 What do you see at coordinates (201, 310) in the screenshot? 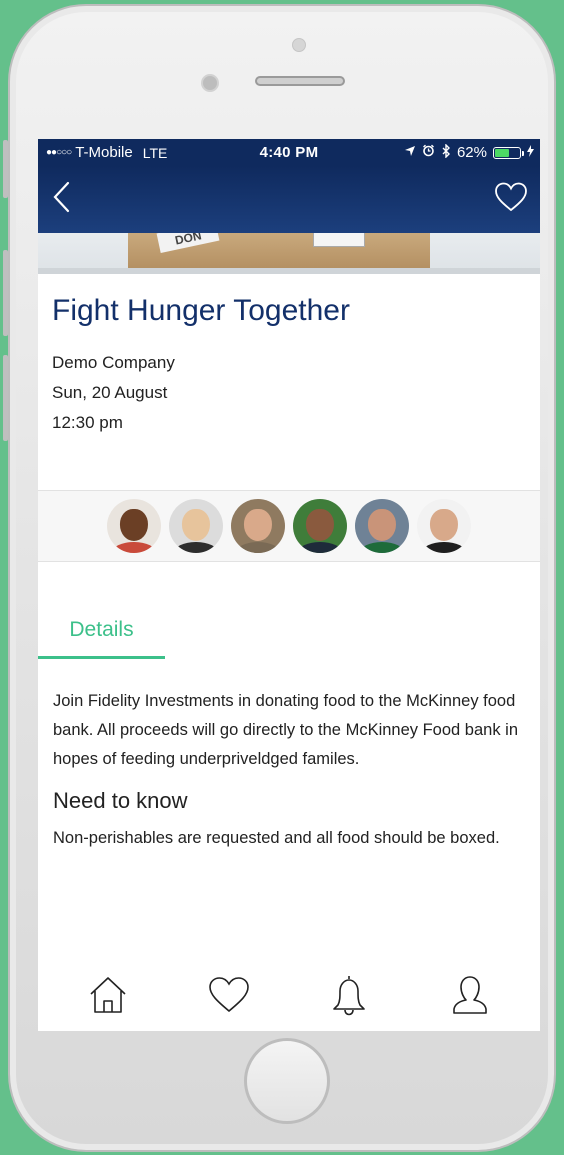
I see `event-title: Fight Hunger Together` at bounding box center [201, 310].